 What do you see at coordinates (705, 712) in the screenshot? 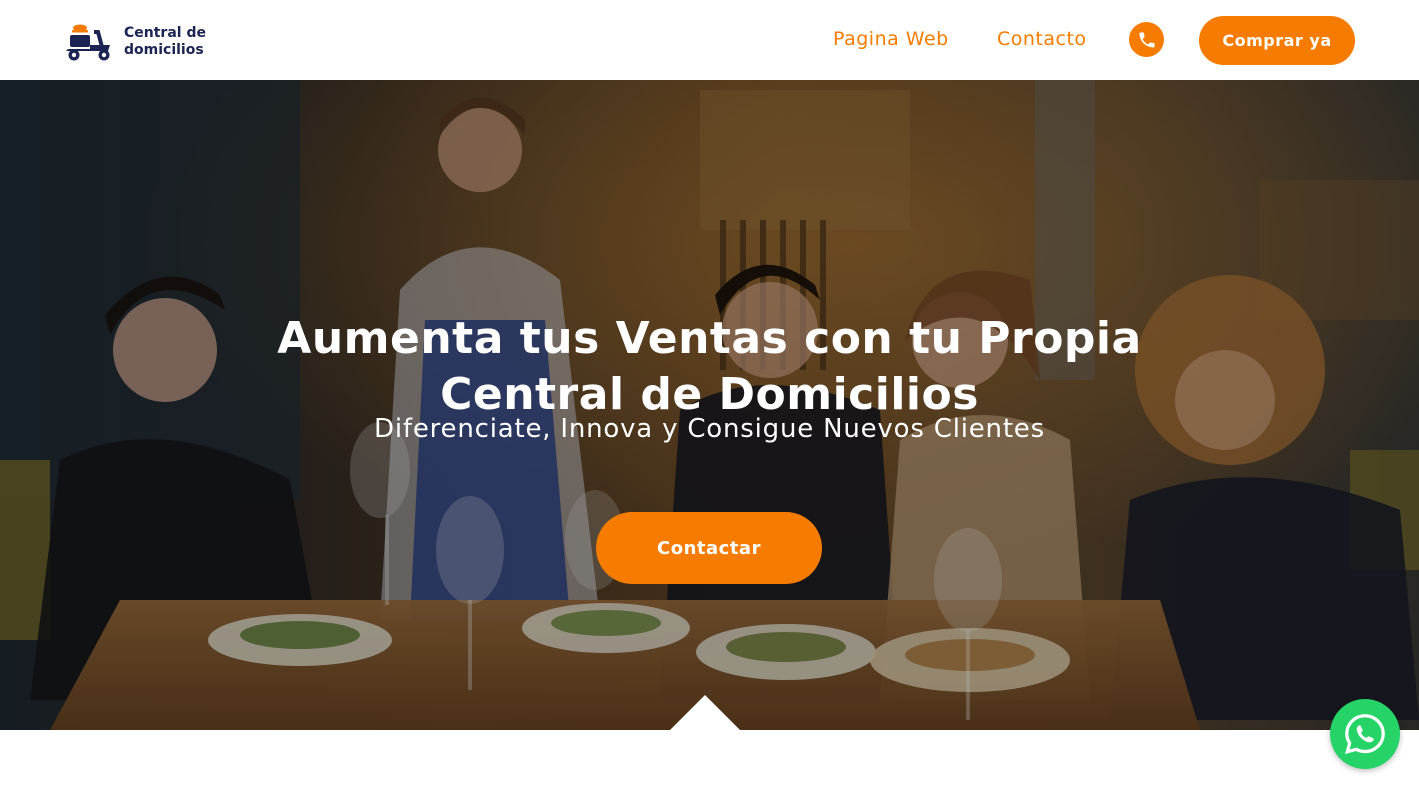
I see `hero-bottom-notch` at bounding box center [705, 712].